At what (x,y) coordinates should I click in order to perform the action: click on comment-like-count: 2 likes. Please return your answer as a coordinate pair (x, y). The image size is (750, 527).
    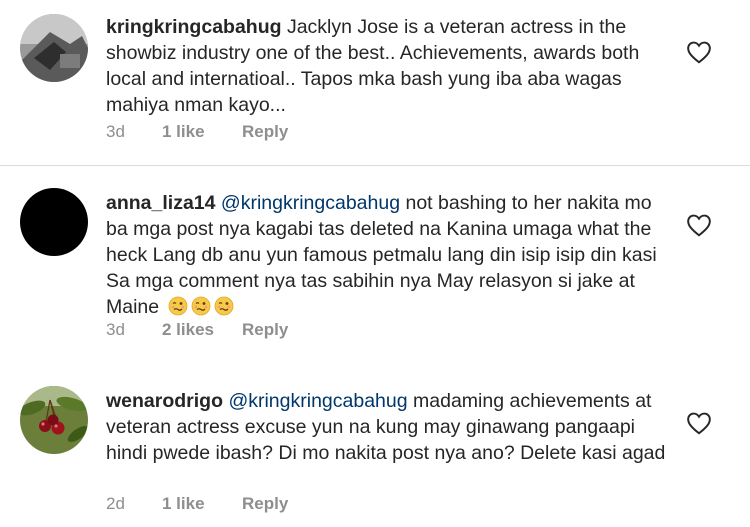
    Looking at the image, I should click on (202, 330).